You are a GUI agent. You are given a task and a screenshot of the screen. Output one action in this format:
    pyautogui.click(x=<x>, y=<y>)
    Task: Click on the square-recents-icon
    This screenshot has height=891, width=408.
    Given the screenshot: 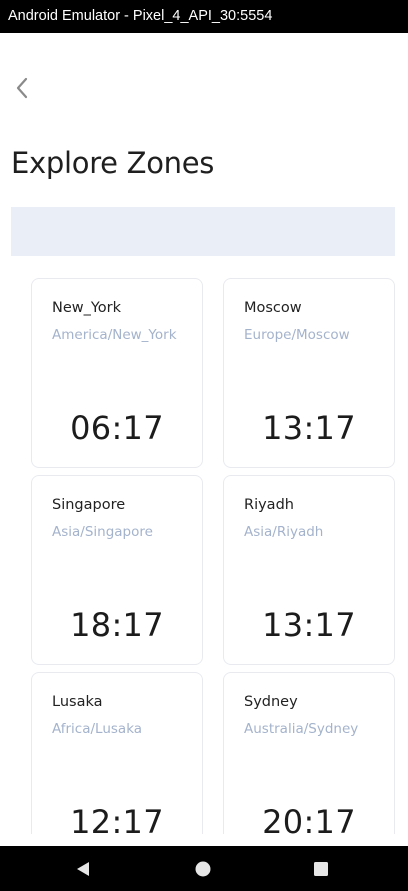 What is the action you would take?
    pyautogui.click(x=321, y=869)
    